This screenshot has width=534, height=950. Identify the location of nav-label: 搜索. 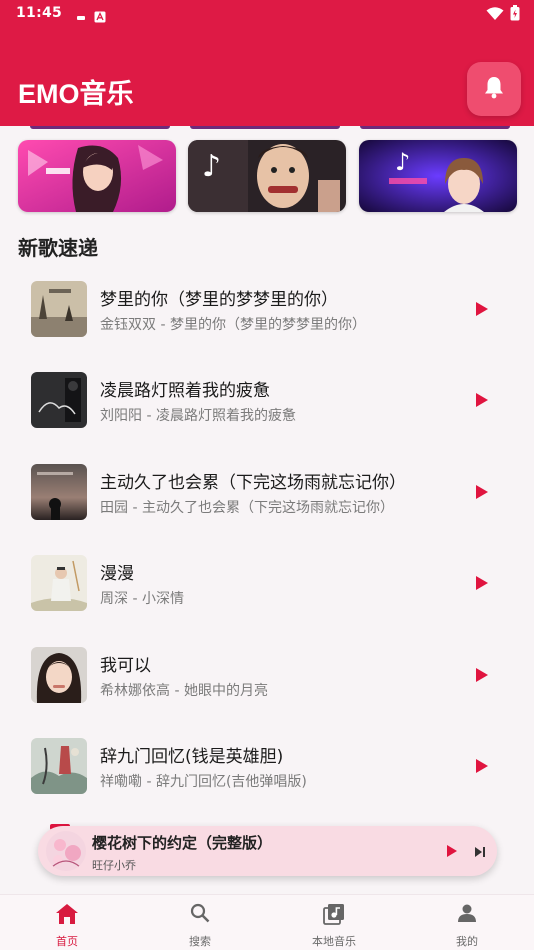
(200, 941).